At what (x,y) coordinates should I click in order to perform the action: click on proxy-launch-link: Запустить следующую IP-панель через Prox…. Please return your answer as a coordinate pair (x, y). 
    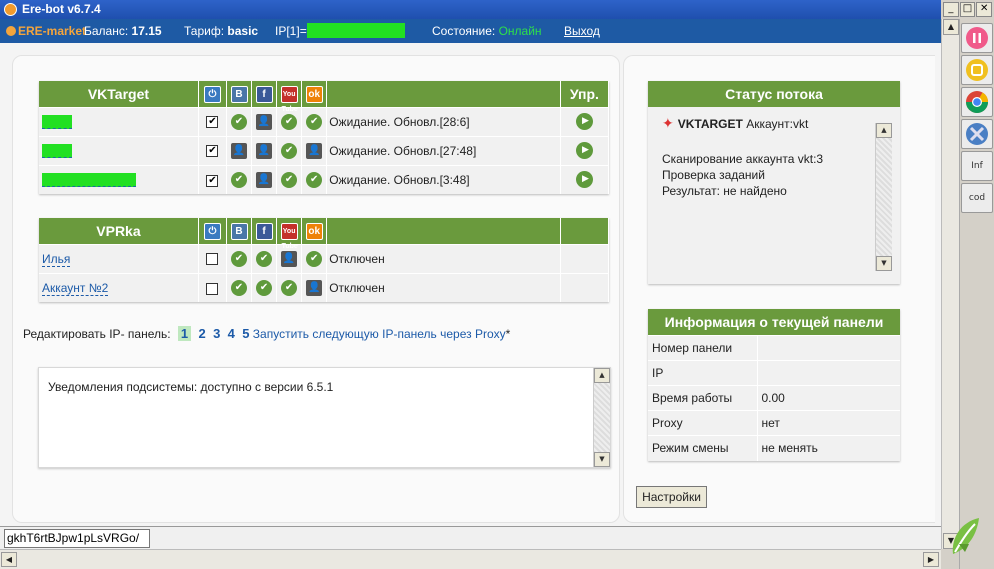
    Looking at the image, I should click on (379, 334).